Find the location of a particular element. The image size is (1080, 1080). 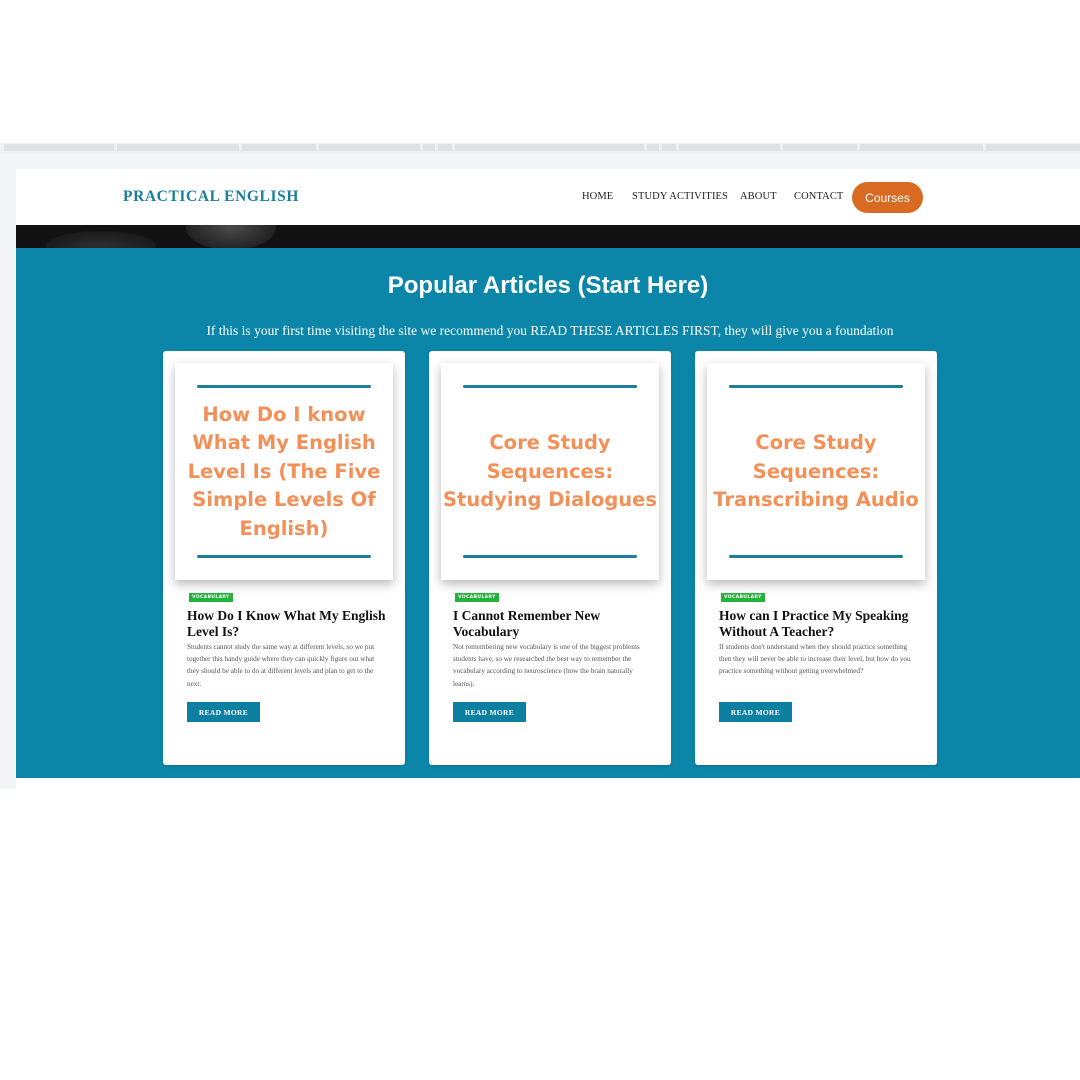

thumbnail-title: Core Study Sequences: Studying Dialogues is located at coordinates (550, 471).